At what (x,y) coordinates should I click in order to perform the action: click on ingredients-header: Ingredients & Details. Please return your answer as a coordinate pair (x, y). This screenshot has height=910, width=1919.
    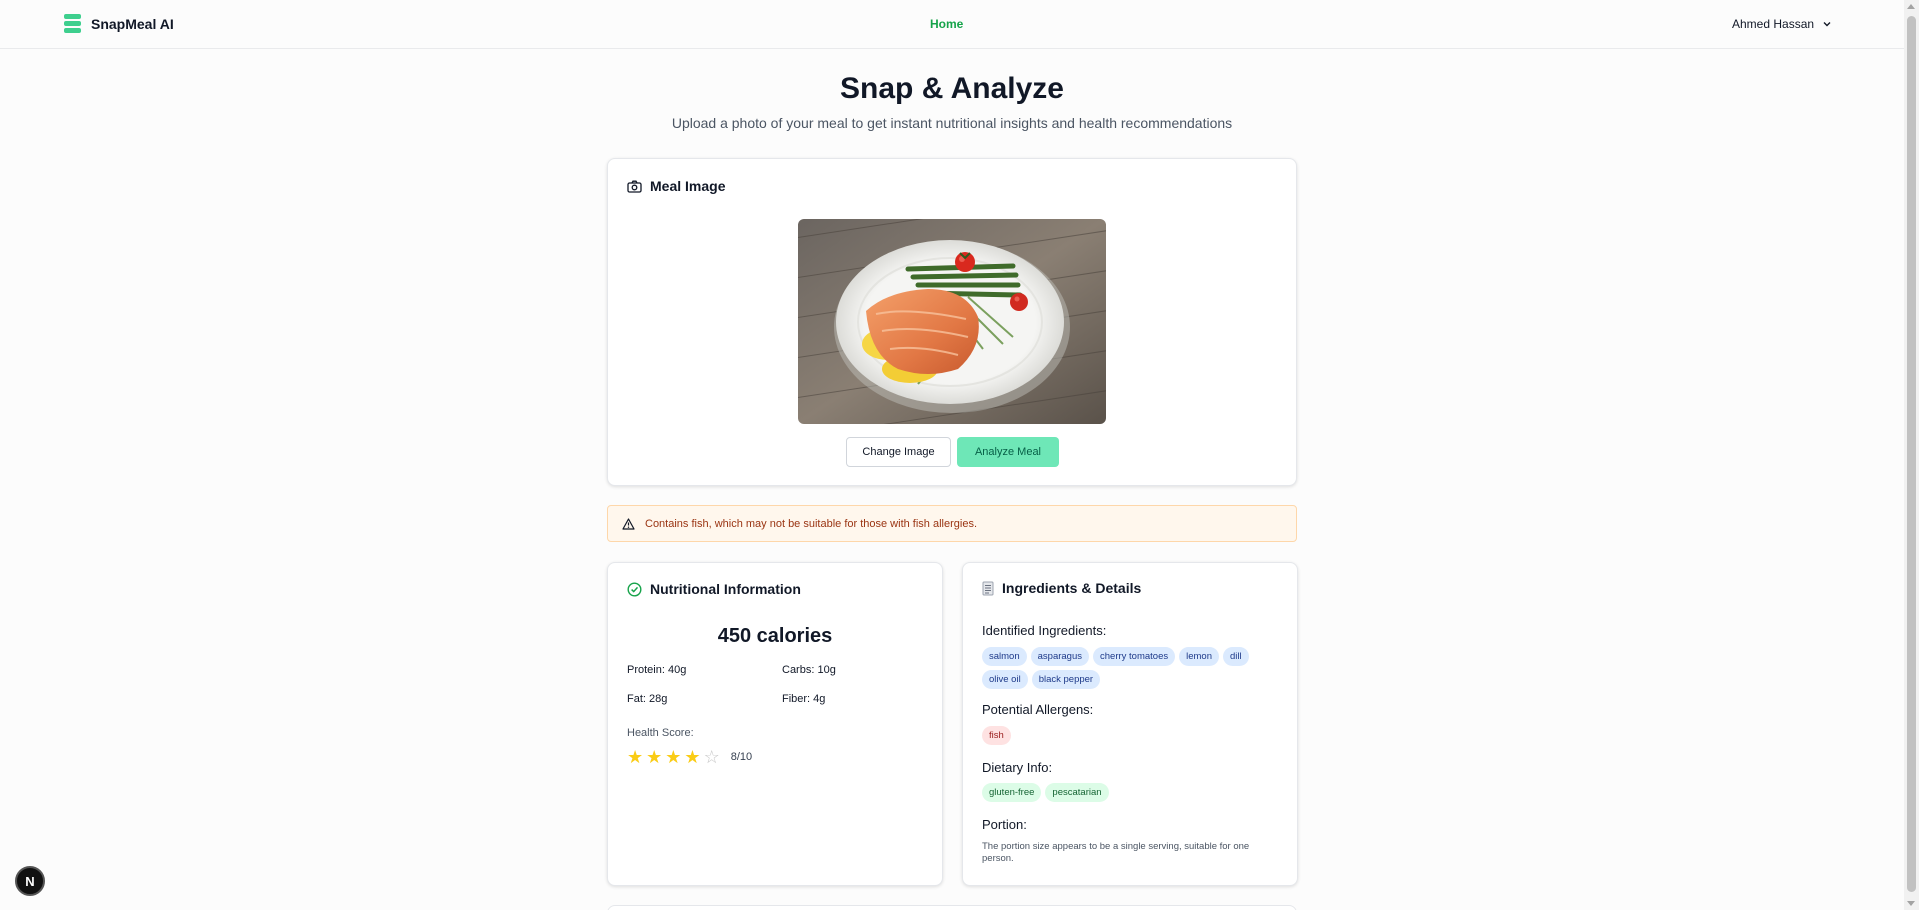
    Looking at the image, I should click on (1061, 588).